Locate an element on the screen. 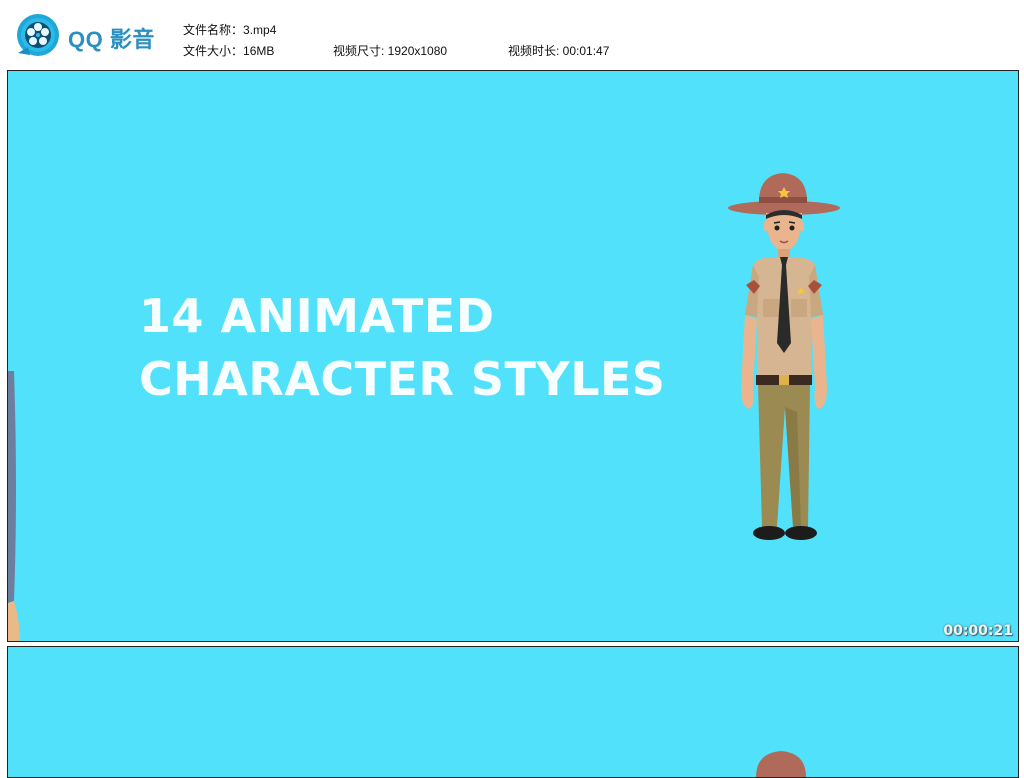  file-name-label: 文件名称： is located at coordinates (213, 30).